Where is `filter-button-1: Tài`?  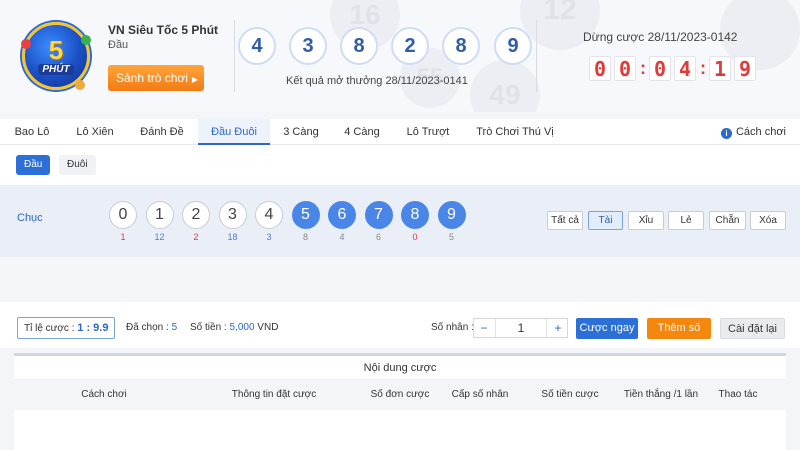
filter-button-1: Tài is located at coordinates (605, 220).